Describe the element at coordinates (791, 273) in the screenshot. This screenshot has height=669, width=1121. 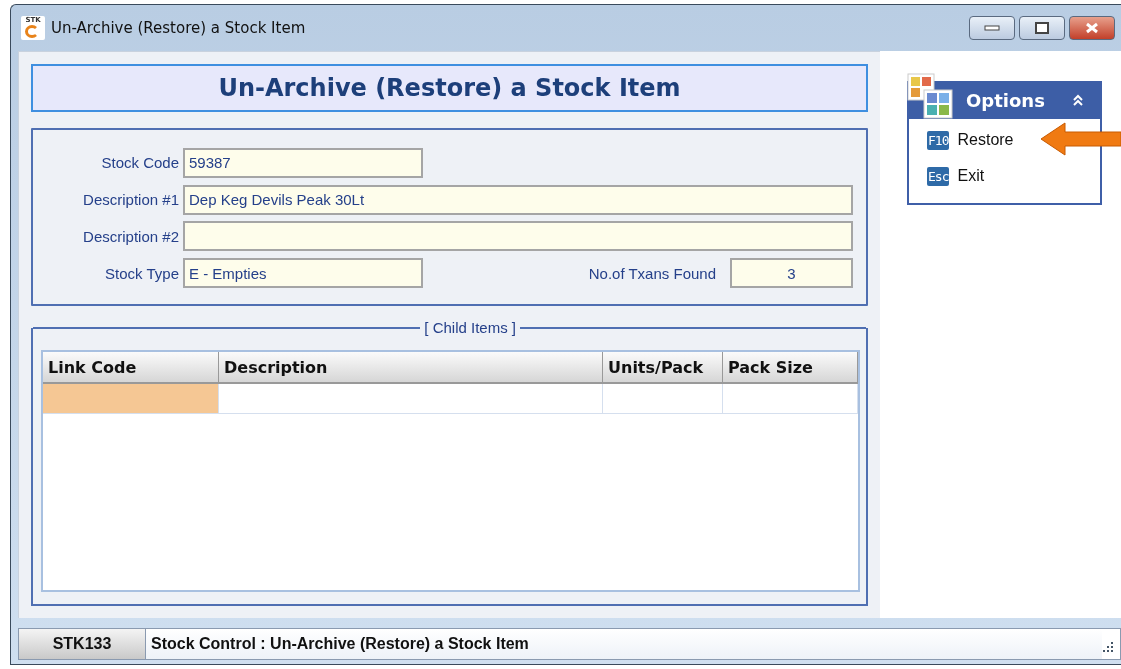
I see `input-field: 3` at that location.